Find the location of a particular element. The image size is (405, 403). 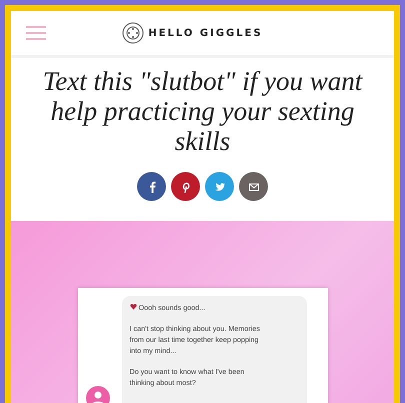

email-share-button is located at coordinates (253, 186).